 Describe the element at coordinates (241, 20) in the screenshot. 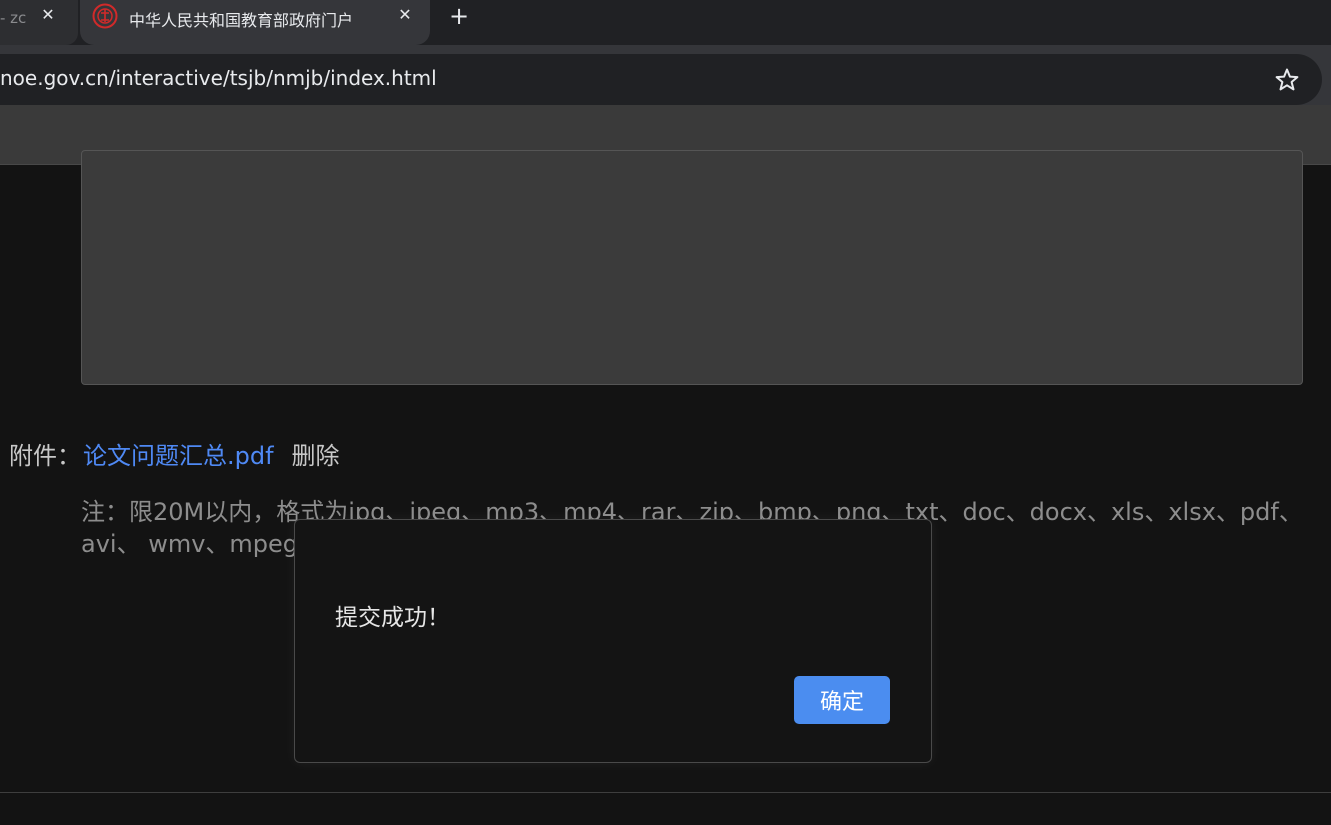

I see `tab-title: 中华人民共和国教育部政府门户` at that location.